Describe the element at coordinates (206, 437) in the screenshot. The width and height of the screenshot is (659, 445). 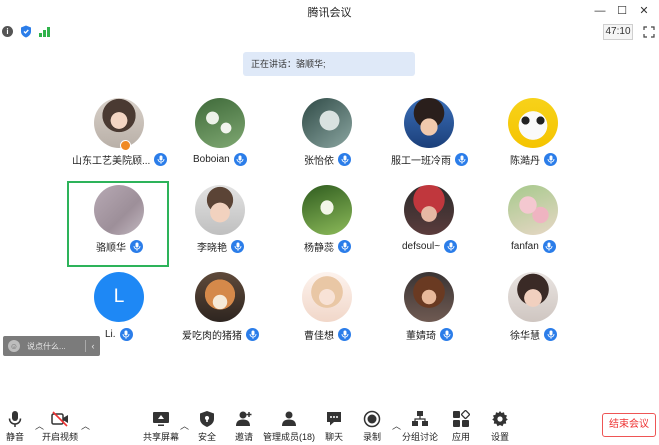
I see `security-label: 安全` at that location.